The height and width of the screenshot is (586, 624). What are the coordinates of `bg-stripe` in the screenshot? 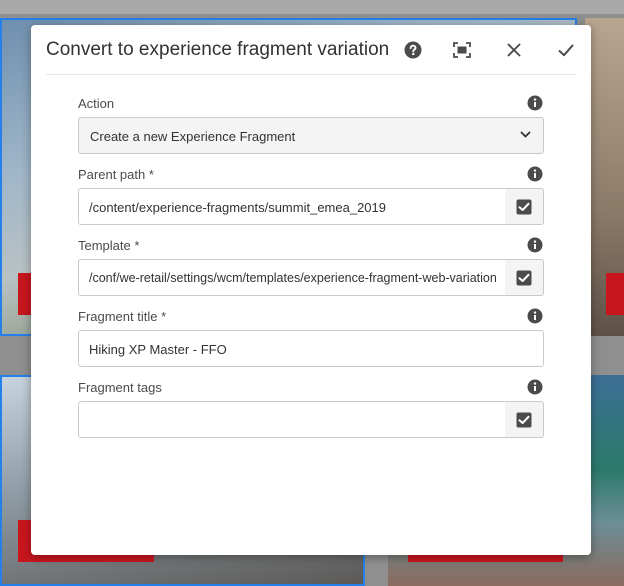 It's located at (312, 7).